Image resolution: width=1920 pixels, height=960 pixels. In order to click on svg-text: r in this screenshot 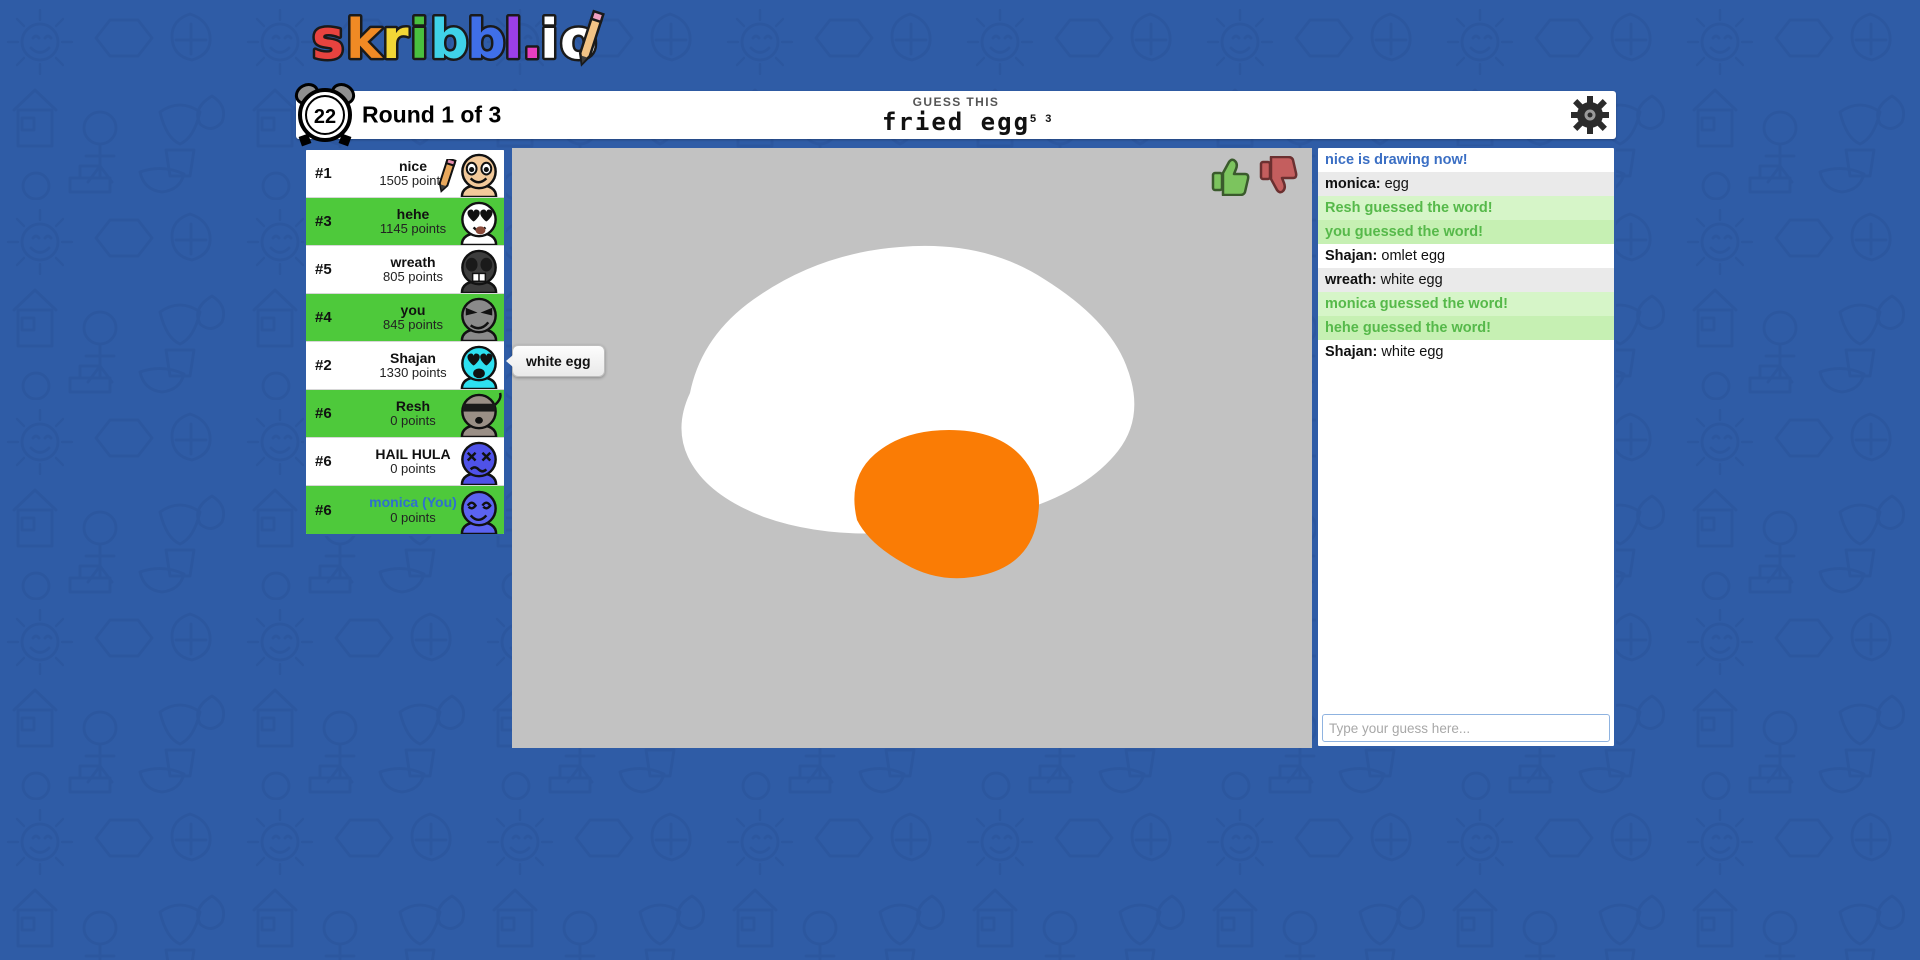, I will do `click(395, 39)`.